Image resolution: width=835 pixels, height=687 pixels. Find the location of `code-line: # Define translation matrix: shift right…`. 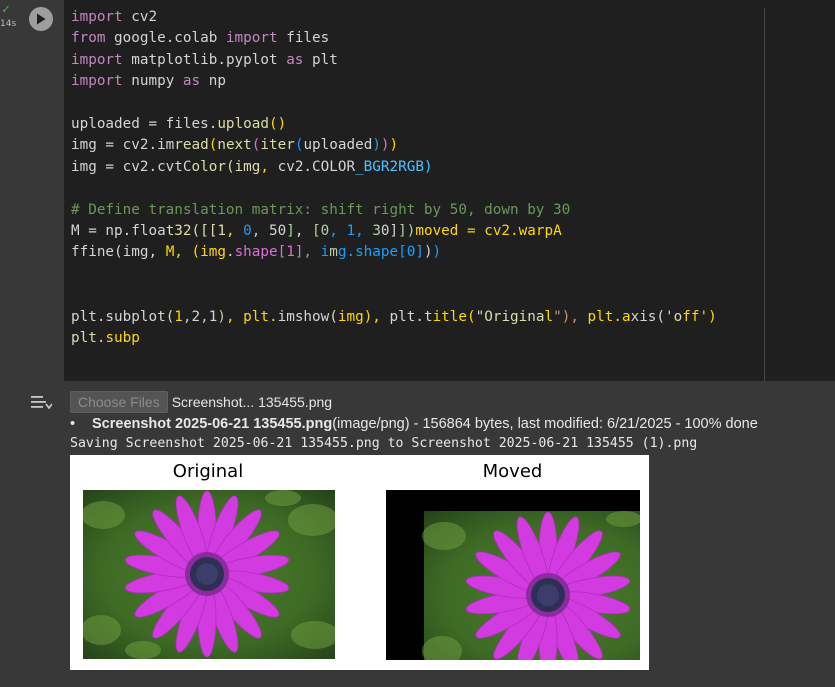

code-line: # Define translation matrix: shift right… is located at coordinates (320, 210).